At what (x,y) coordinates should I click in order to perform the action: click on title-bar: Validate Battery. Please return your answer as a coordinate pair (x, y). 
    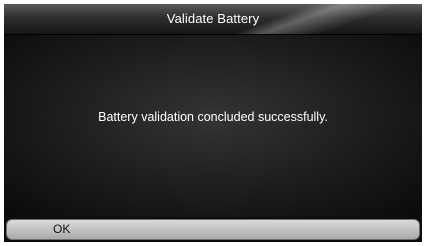
    Looking at the image, I should click on (213, 19).